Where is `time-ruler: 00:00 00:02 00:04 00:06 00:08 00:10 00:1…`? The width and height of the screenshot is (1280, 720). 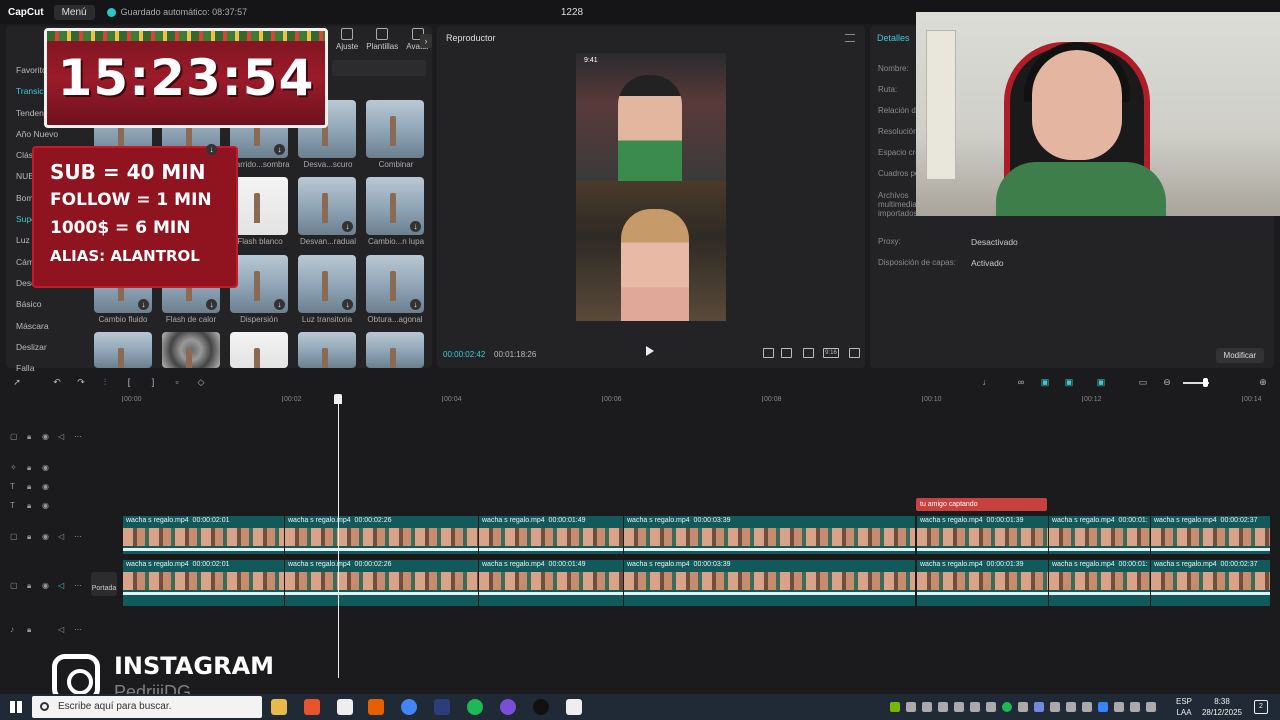 time-ruler: 00:00 00:02 00:04 00:06 00:08 00:10 00:1… is located at coordinates (700, 401).